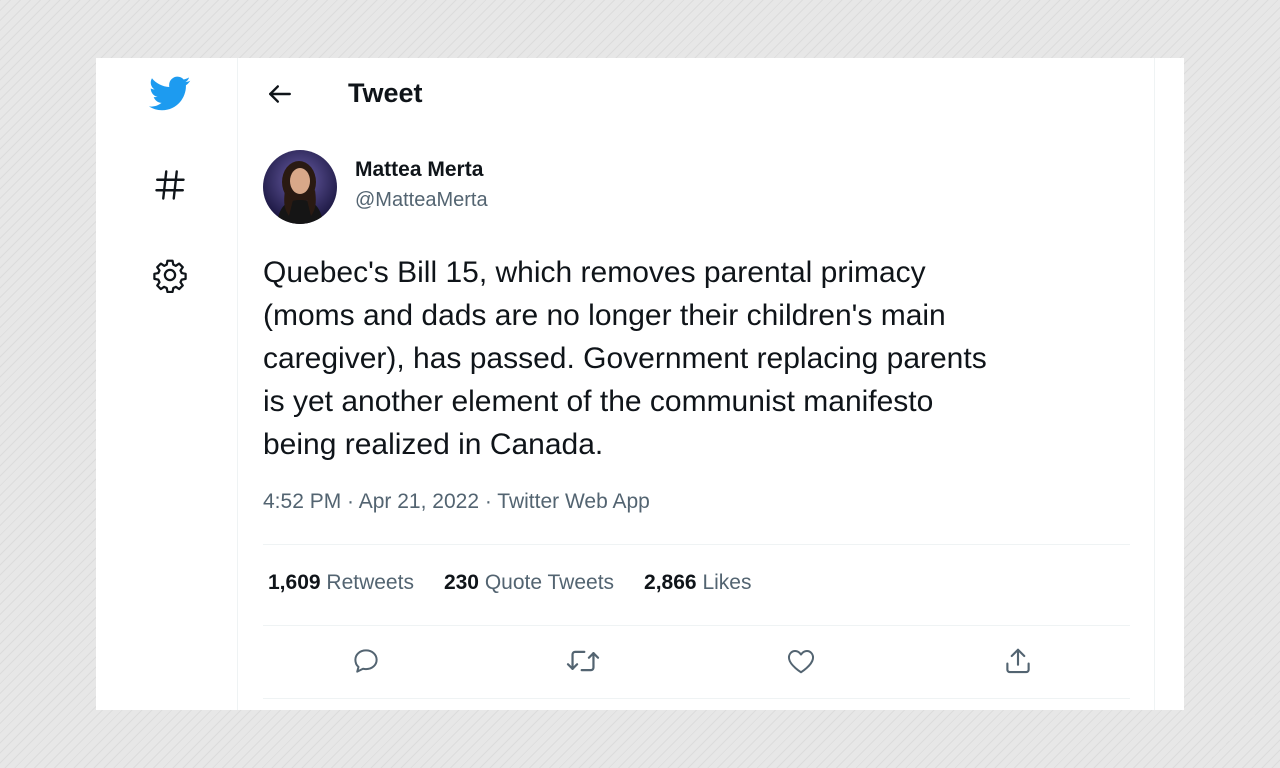 This screenshot has width=1280, height=768. What do you see at coordinates (1154, 384) in the screenshot?
I see `column-divider` at bounding box center [1154, 384].